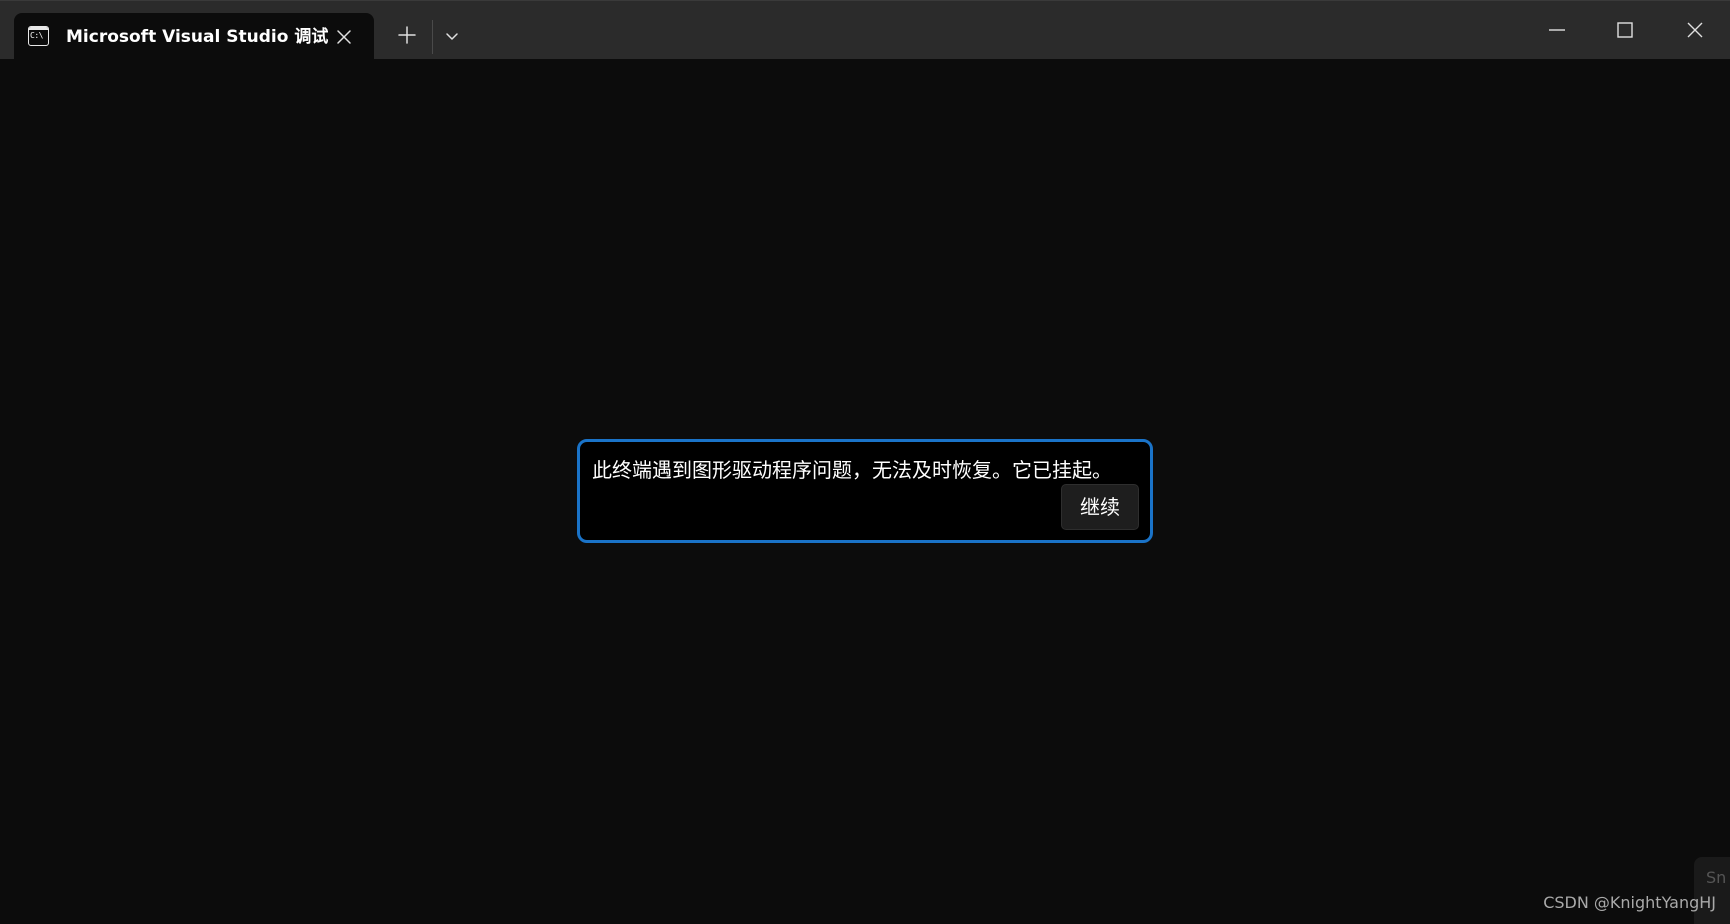 This screenshot has width=1730, height=924. I want to click on tab-dropdown-button, so click(452, 36).